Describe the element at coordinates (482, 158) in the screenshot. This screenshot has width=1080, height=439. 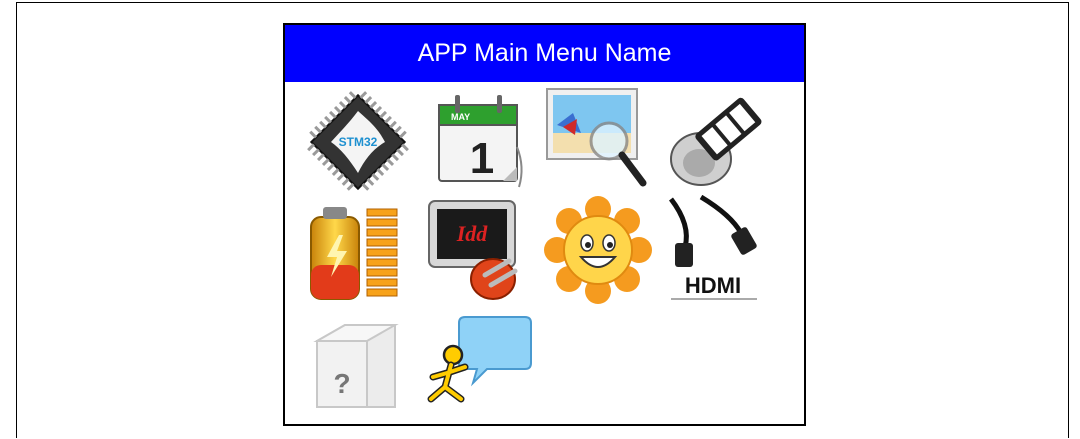
I see `calendar-day: 1` at that location.